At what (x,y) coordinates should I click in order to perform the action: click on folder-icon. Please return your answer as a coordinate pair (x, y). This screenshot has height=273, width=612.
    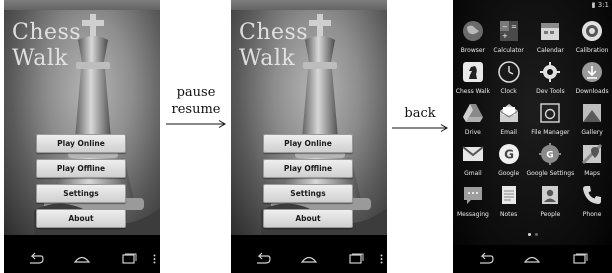
    Looking at the image, I should click on (550, 113).